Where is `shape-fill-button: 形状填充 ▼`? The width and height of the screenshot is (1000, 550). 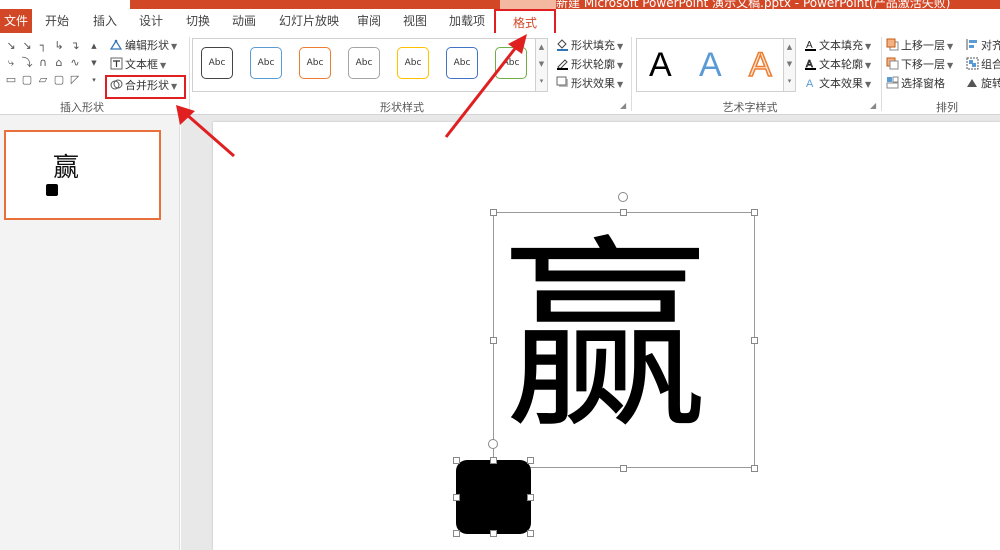 shape-fill-button: 形状填充 ▼ is located at coordinates (589, 46).